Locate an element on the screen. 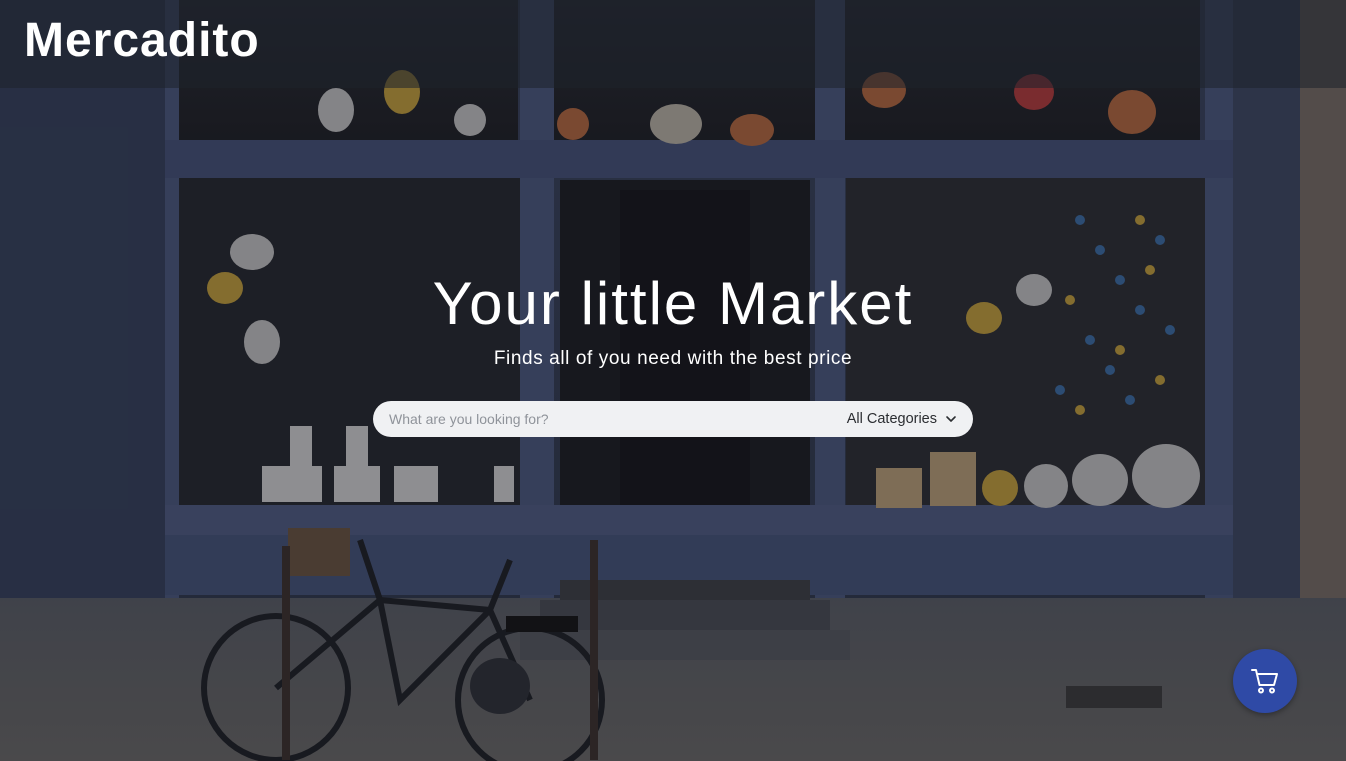  search-bar: All Categories is located at coordinates (673, 419).